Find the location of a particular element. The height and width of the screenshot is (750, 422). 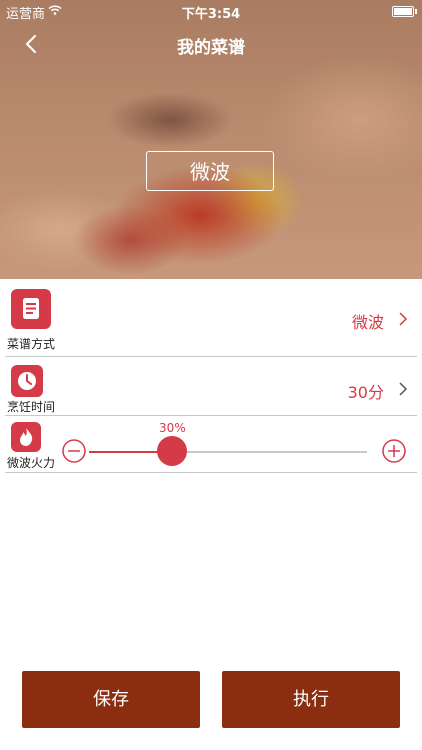

recipe-mode-row: 菜谱方式 微波 is located at coordinates (211, 321).